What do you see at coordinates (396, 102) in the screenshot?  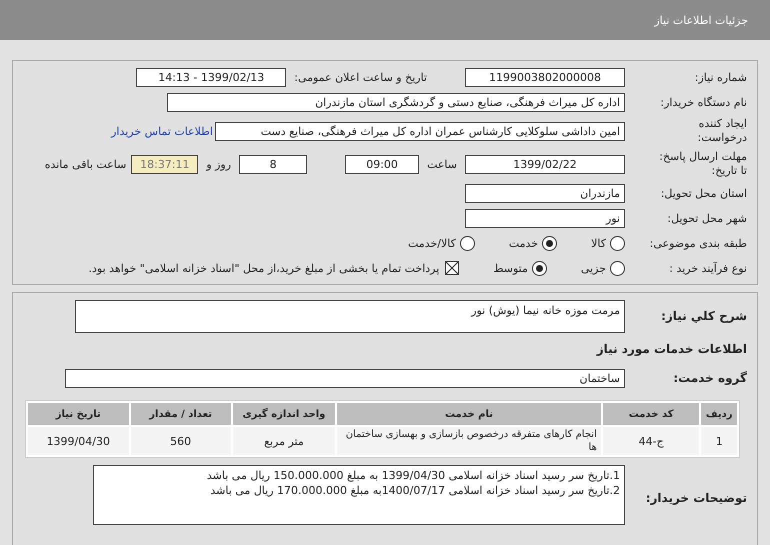 I see `buyer-field: اداره کل میراث فرهنگی، صنایع دستی و گردشگری استان مازندران` at bounding box center [396, 102].